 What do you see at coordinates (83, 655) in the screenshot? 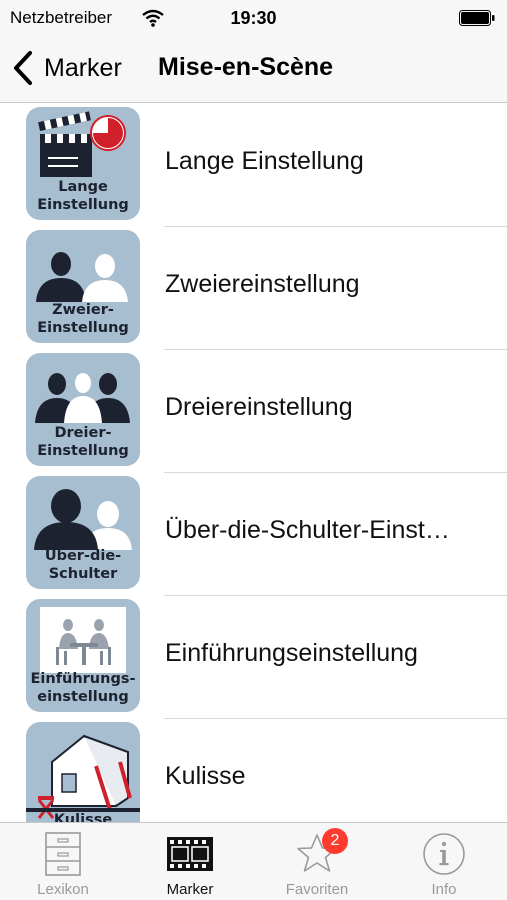
I see `thumbnail: Einführungs- einstellung` at bounding box center [83, 655].